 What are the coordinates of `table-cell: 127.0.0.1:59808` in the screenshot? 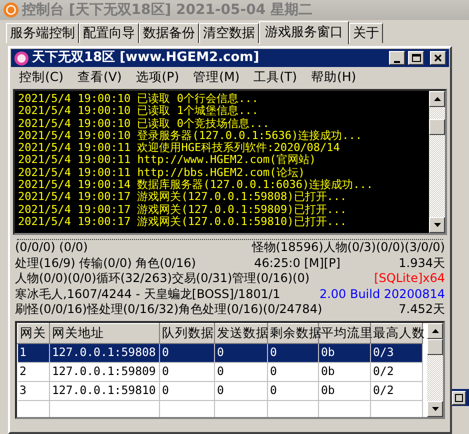 It's located at (105, 352).